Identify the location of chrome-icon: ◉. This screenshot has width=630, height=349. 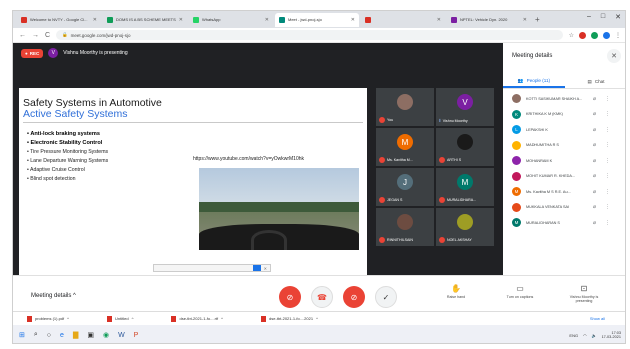
(106, 335).